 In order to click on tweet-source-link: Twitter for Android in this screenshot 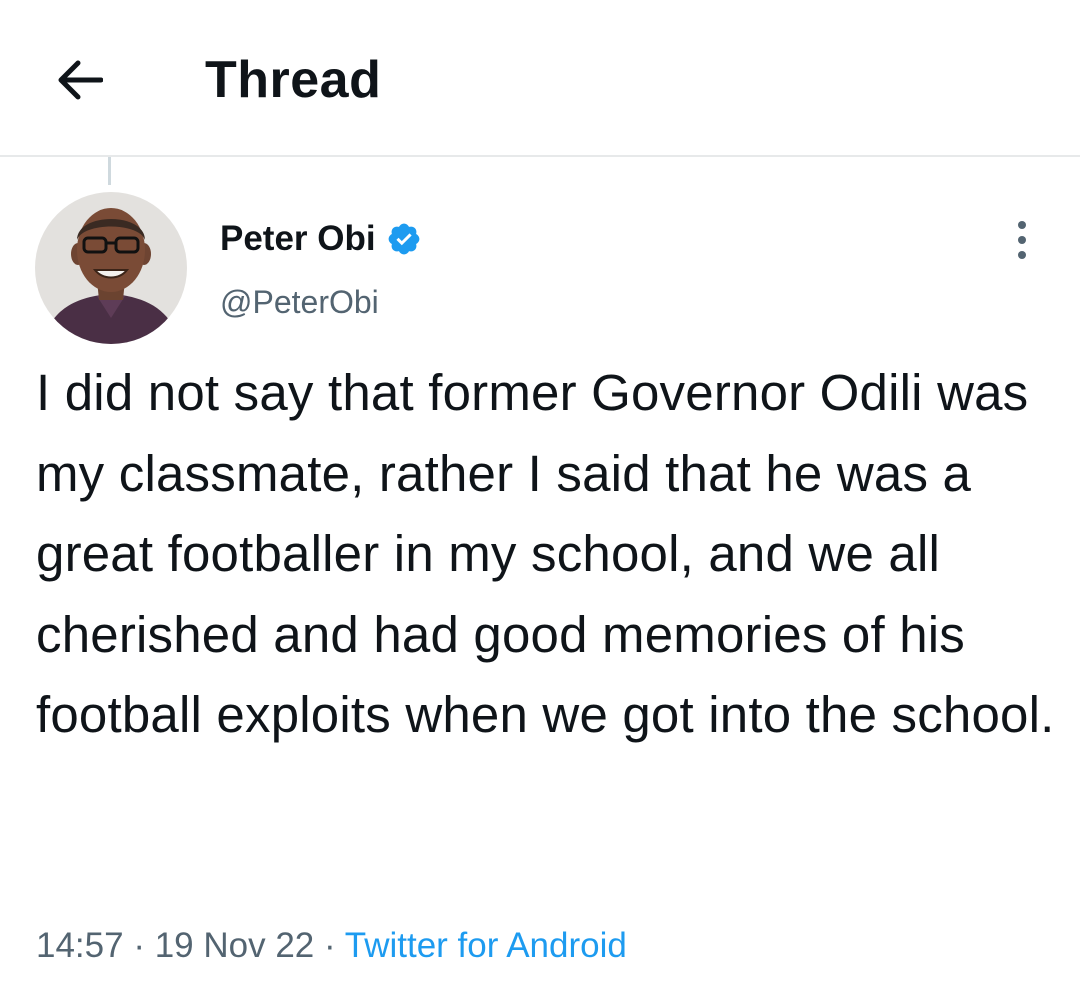, I will do `click(486, 945)`.